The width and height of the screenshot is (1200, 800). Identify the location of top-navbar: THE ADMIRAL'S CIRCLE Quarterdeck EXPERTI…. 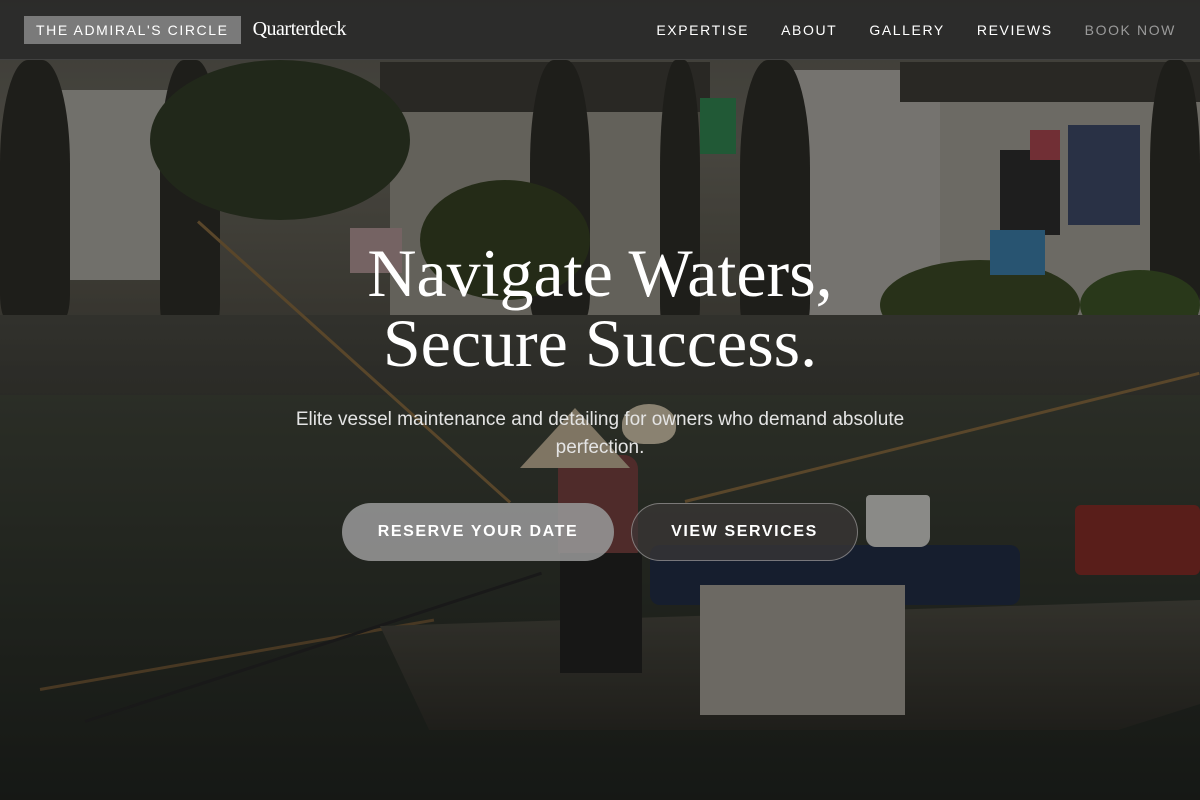
(600, 30).